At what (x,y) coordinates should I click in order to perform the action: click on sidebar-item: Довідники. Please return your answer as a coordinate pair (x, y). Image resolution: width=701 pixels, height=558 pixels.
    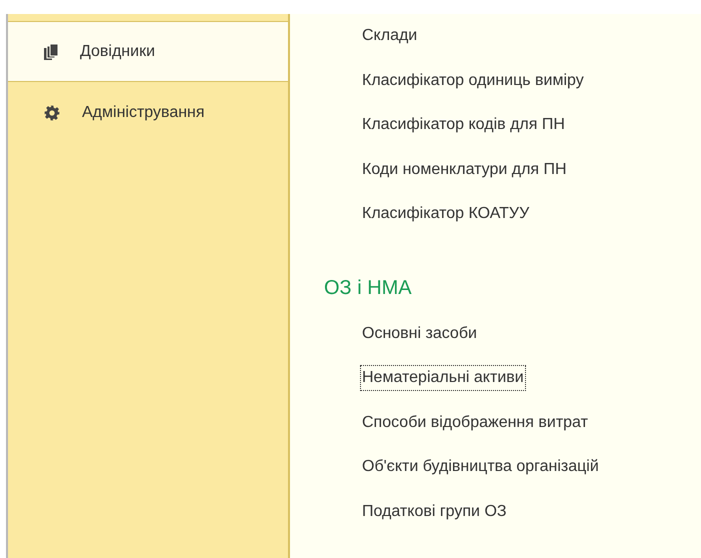
    Looking at the image, I should click on (148, 51).